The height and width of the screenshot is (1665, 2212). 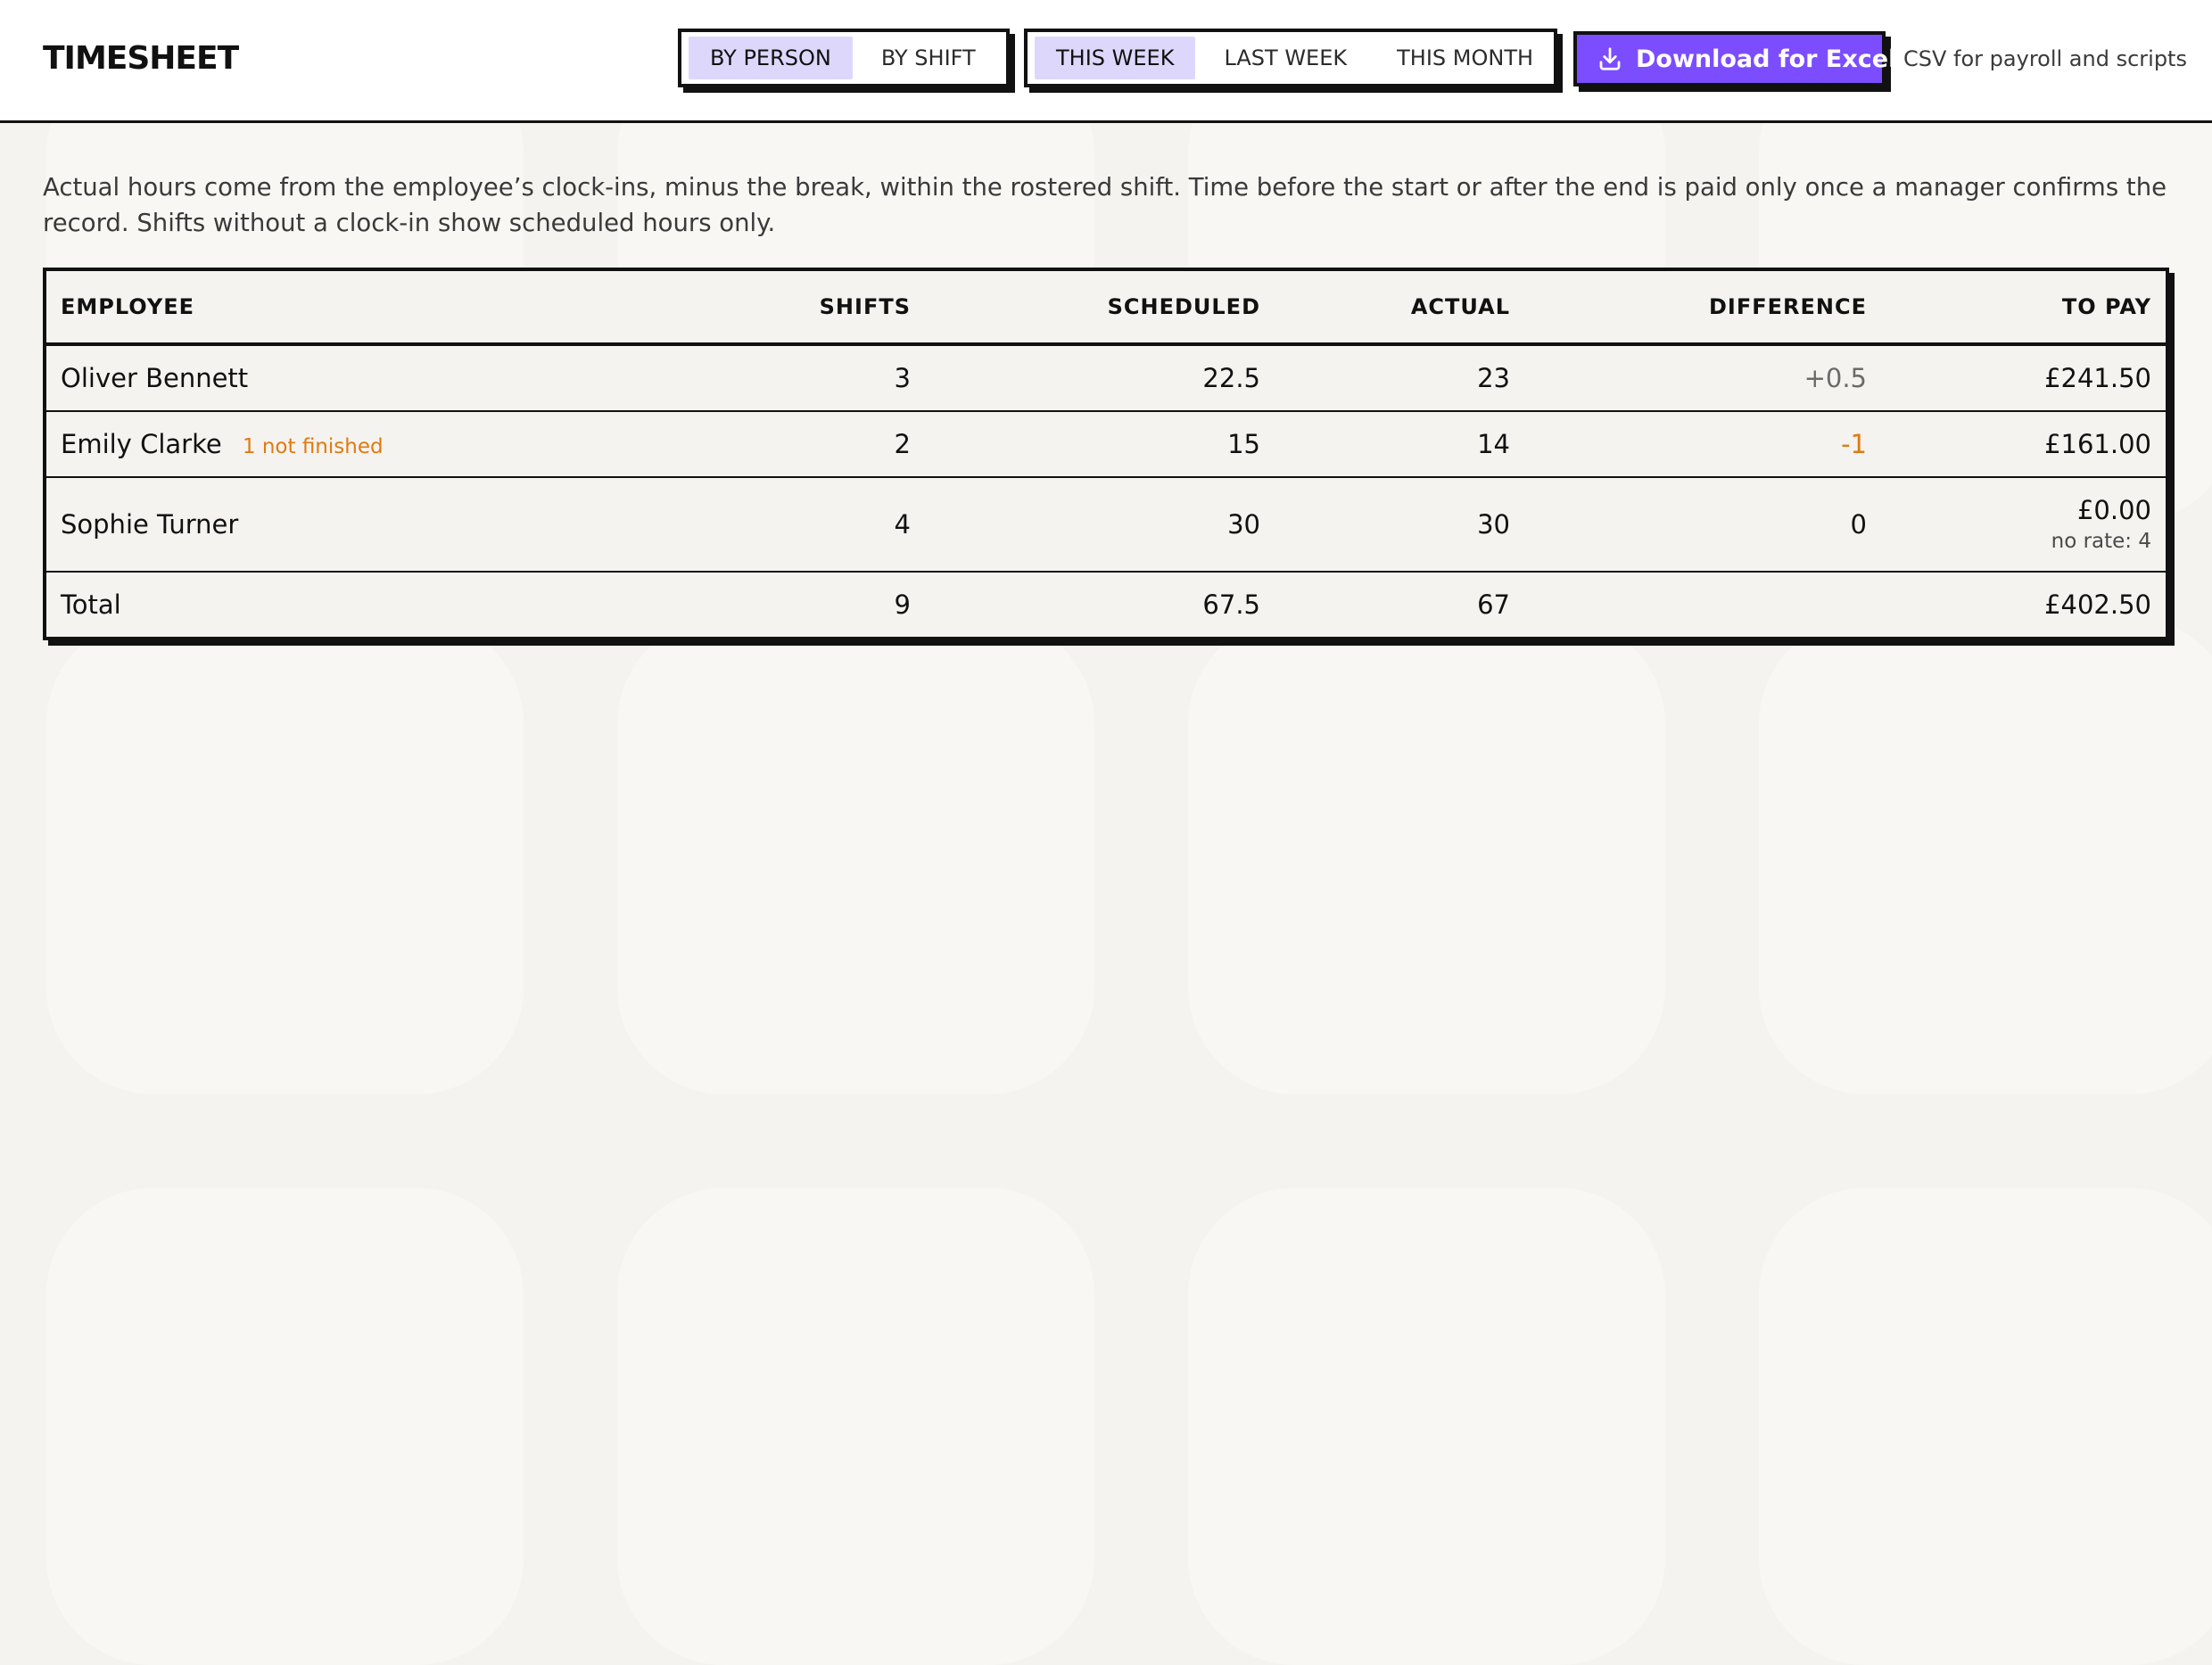 I want to click on employee-cell: Emily Clarke 1 not finished, so click(x=361, y=443).